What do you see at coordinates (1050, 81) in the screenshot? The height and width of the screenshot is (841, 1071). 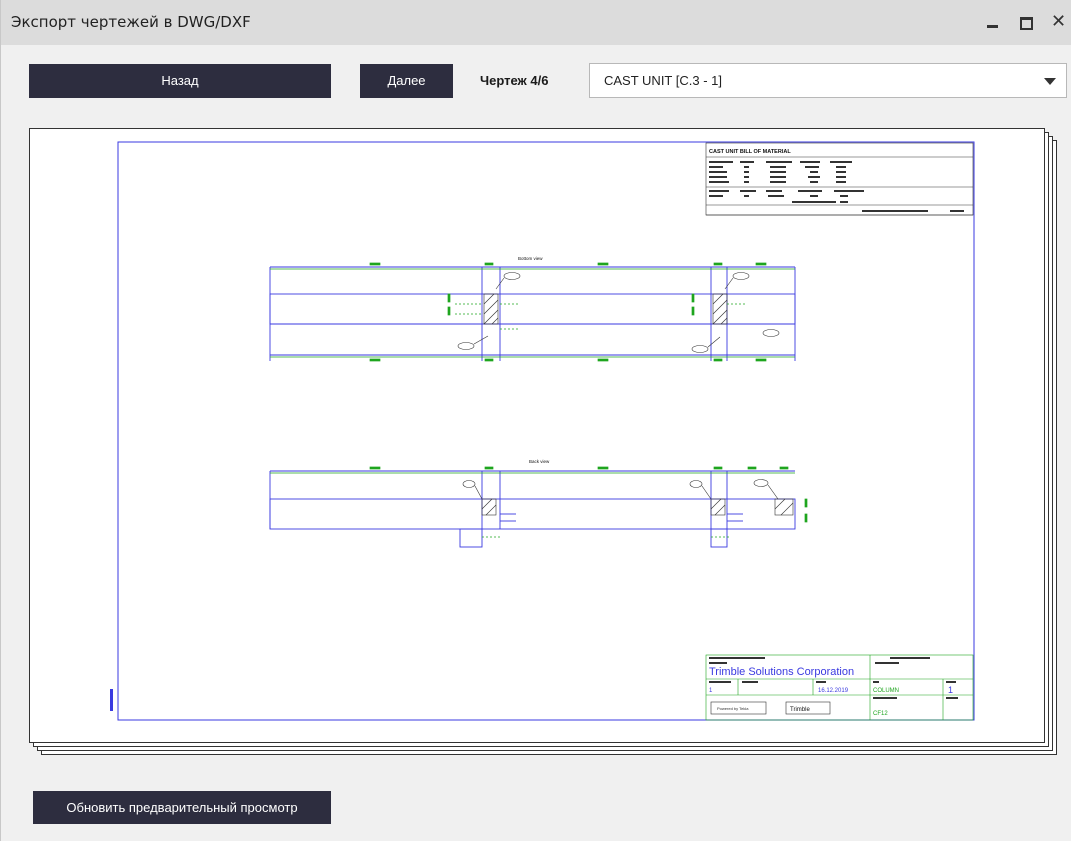 I see `chevron-down-icon` at bounding box center [1050, 81].